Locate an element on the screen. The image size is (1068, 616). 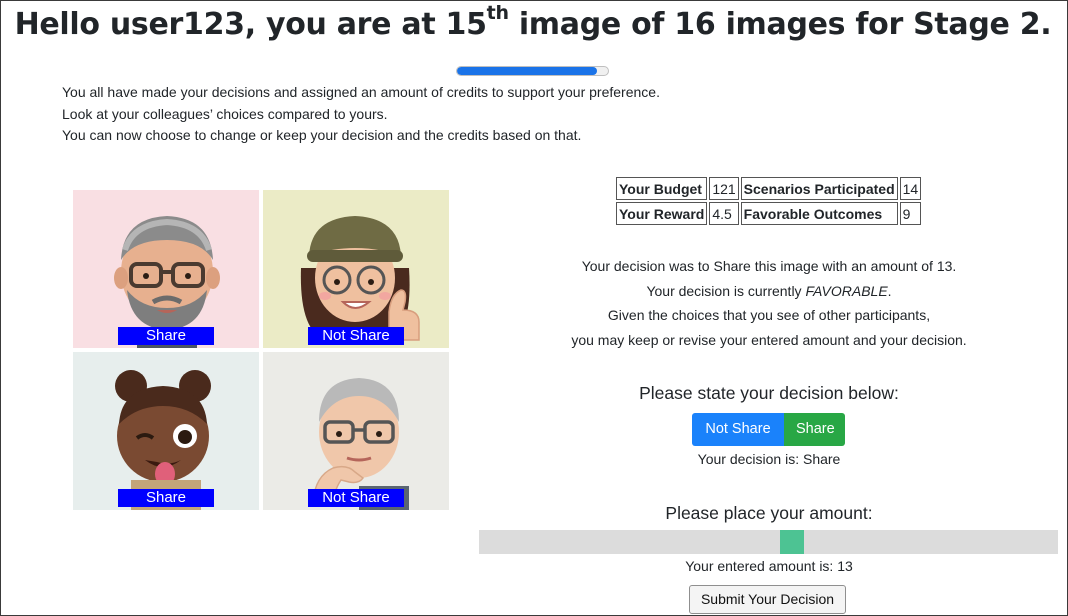
girl-winking-tongue-out-avatar is located at coordinates (163, 440).